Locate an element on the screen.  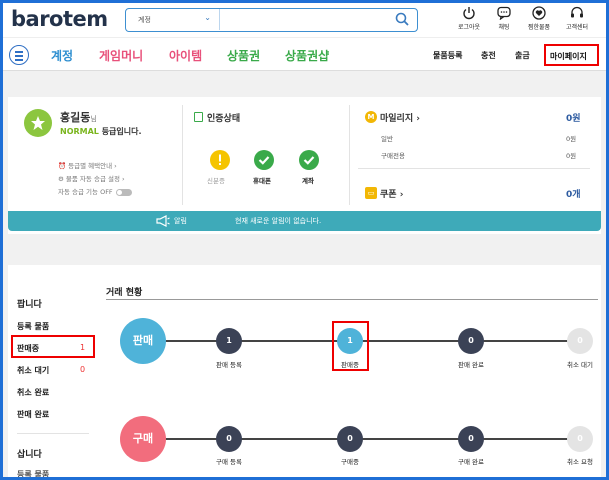
search-icon is located at coordinates (402, 19).